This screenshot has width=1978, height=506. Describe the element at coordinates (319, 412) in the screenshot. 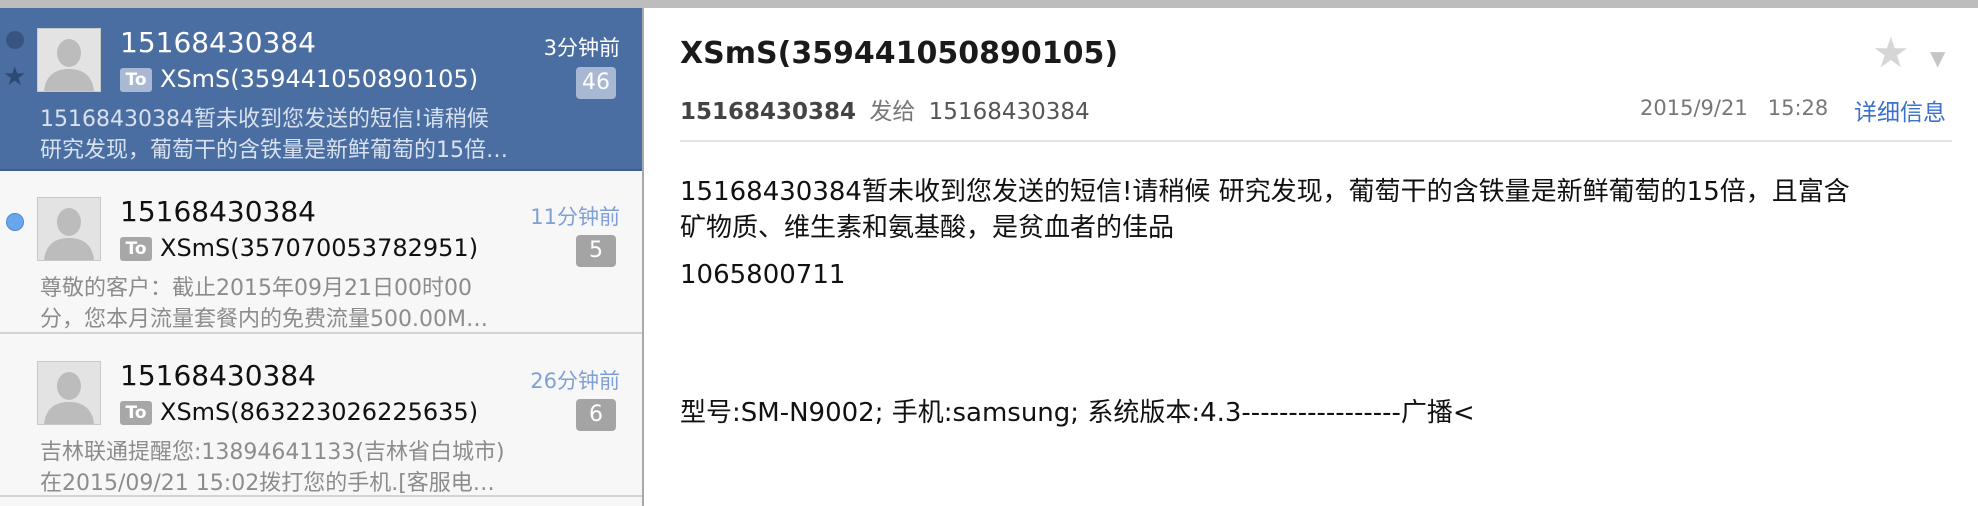

I see `recipient-name: XSmS(863223026225635)` at that location.